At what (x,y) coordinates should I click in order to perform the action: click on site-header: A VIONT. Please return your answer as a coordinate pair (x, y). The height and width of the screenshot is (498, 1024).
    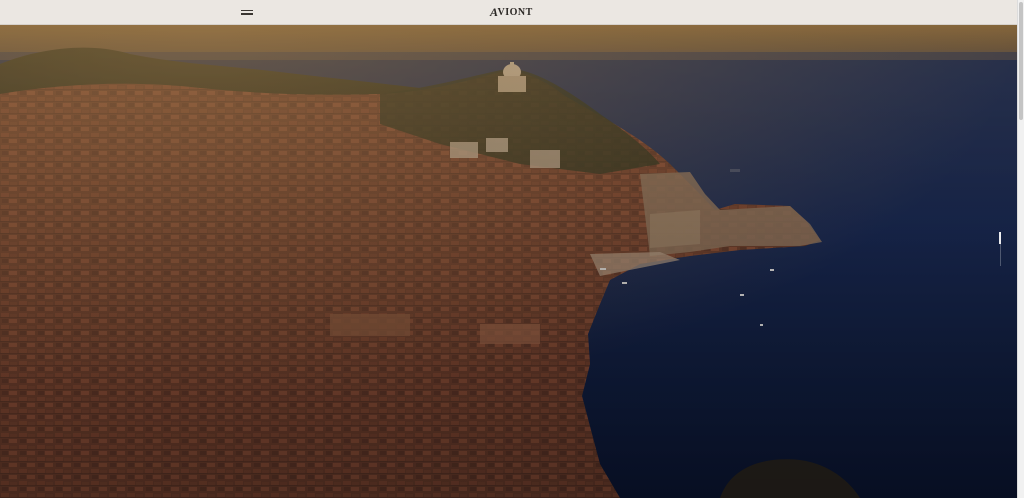
    Looking at the image, I should click on (509, 12).